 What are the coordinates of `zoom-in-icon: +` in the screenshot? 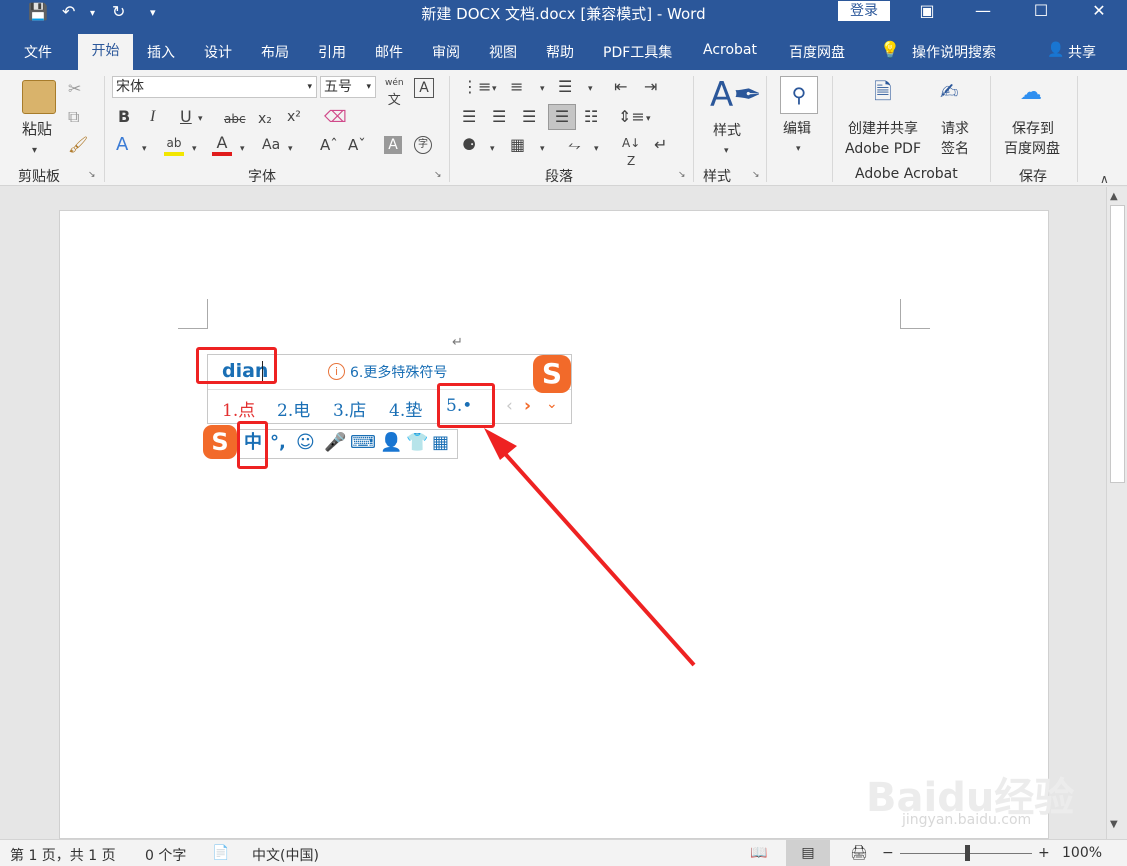 It's located at (1044, 853).